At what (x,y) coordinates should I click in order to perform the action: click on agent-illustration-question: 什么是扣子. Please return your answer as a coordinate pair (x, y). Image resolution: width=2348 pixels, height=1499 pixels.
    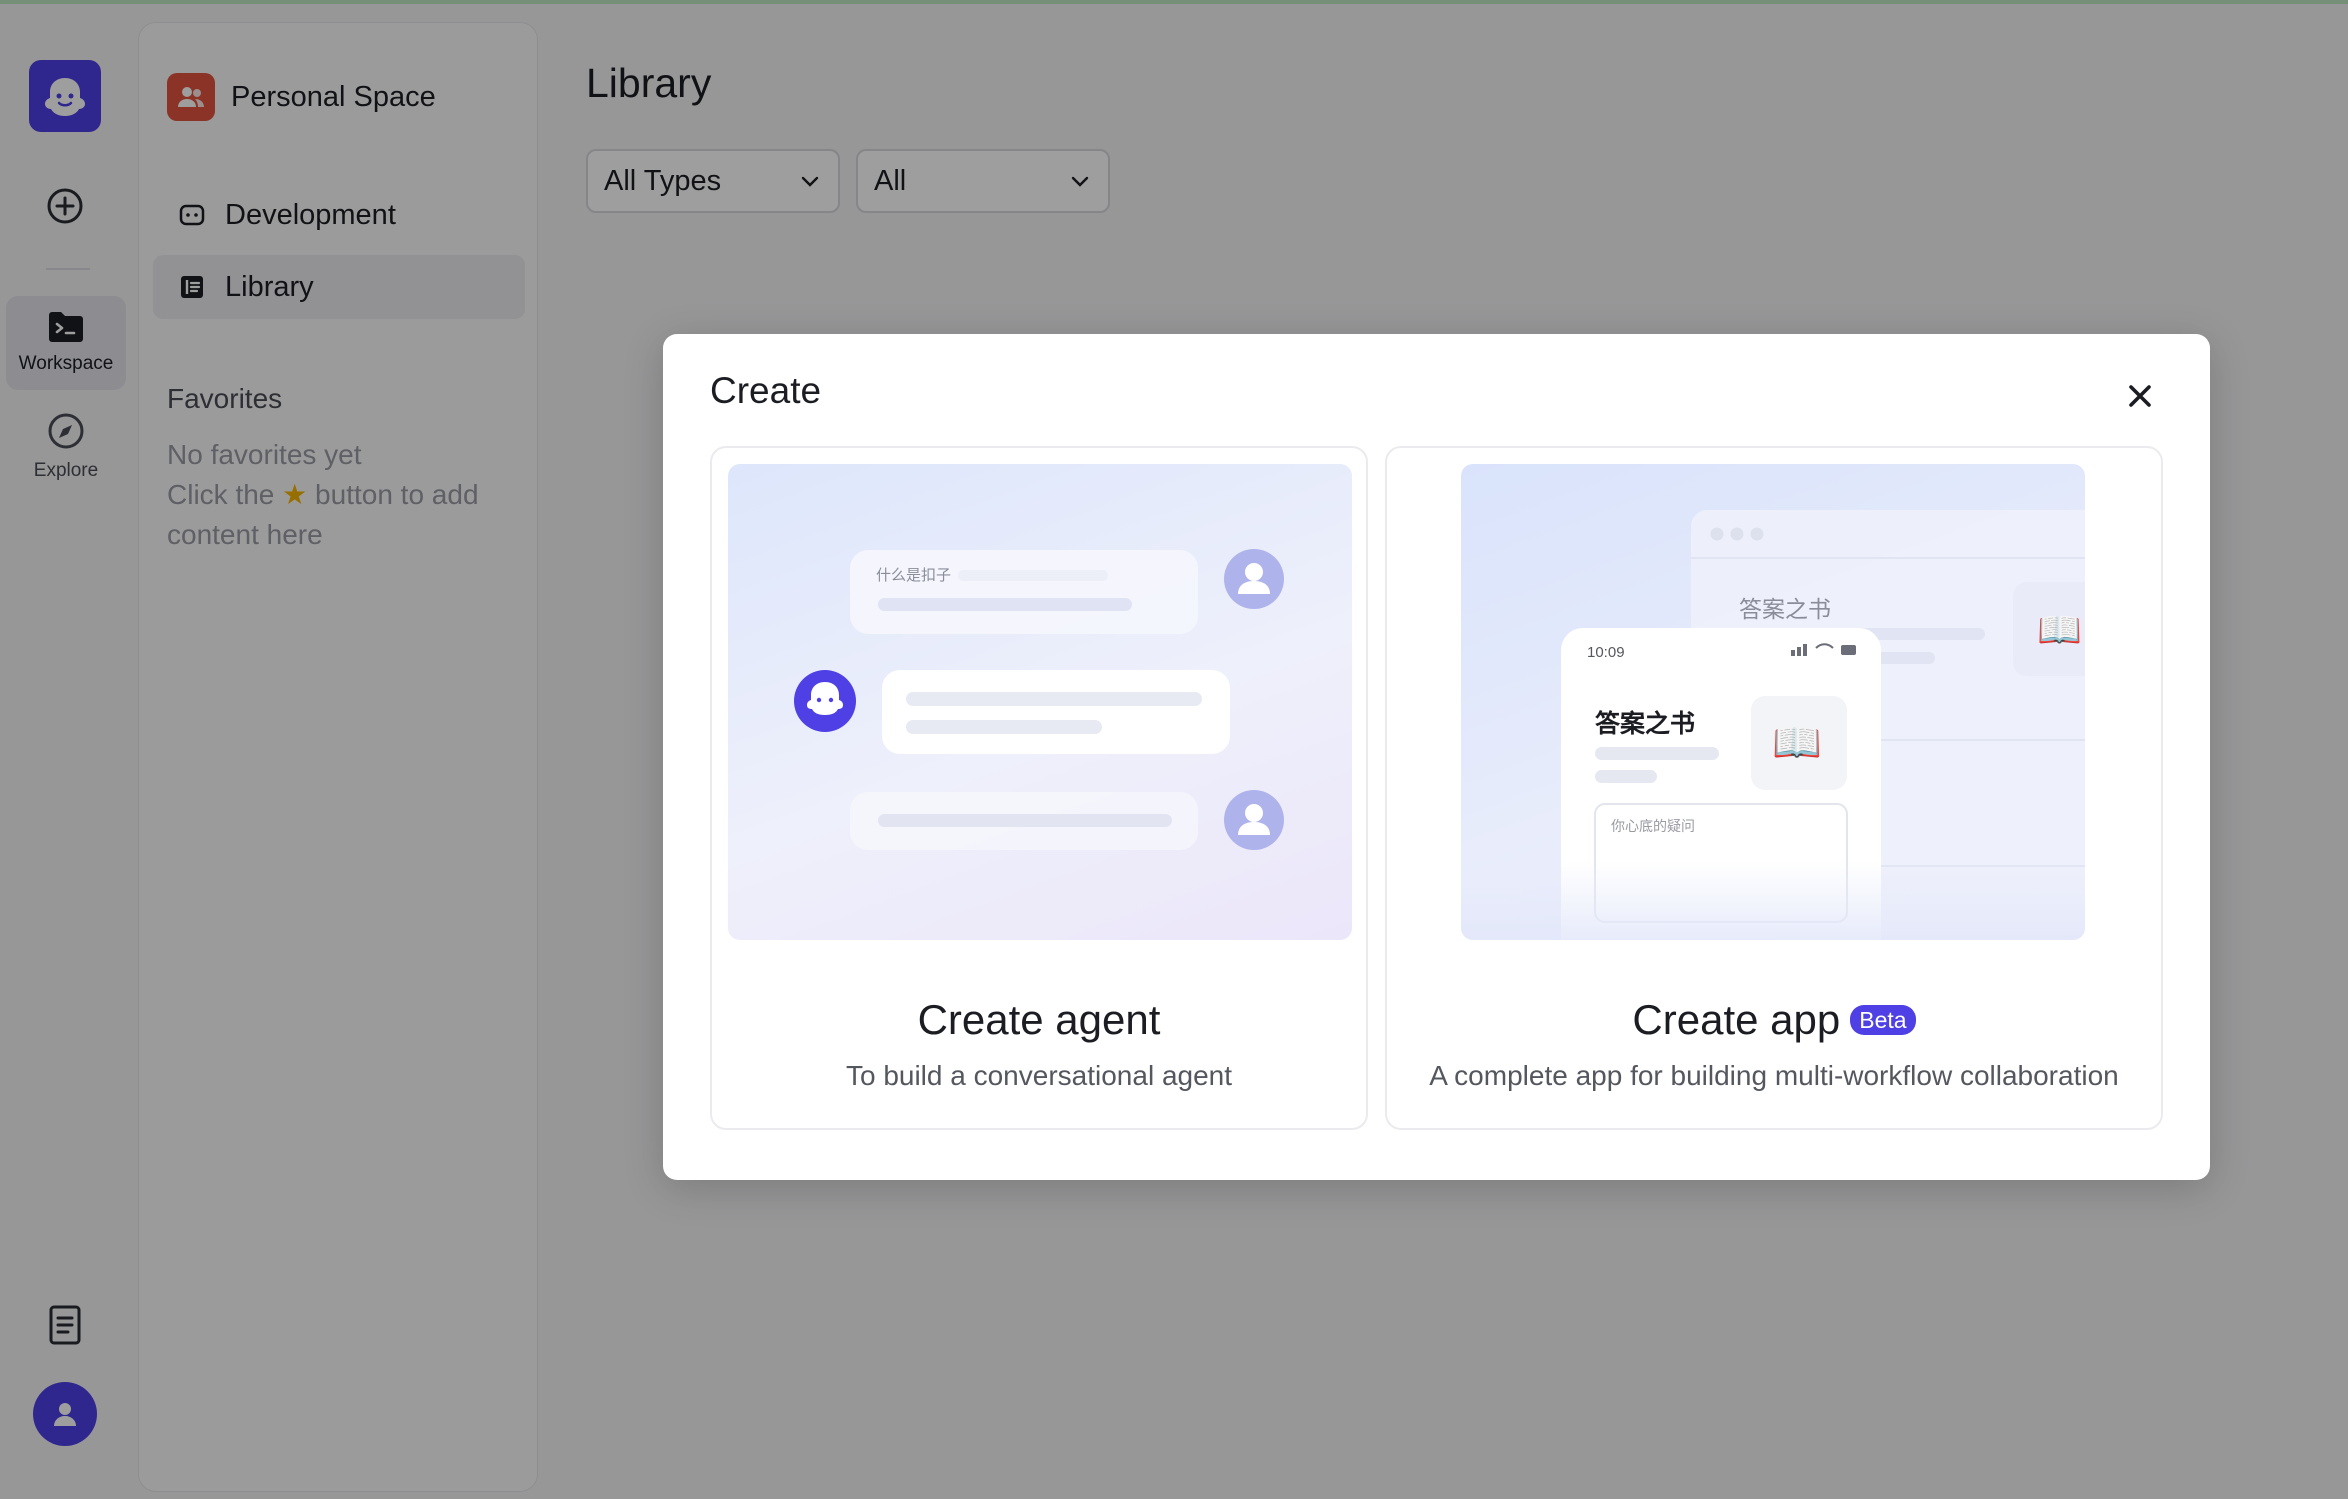
    Looking at the image, I should click on (914, 575).